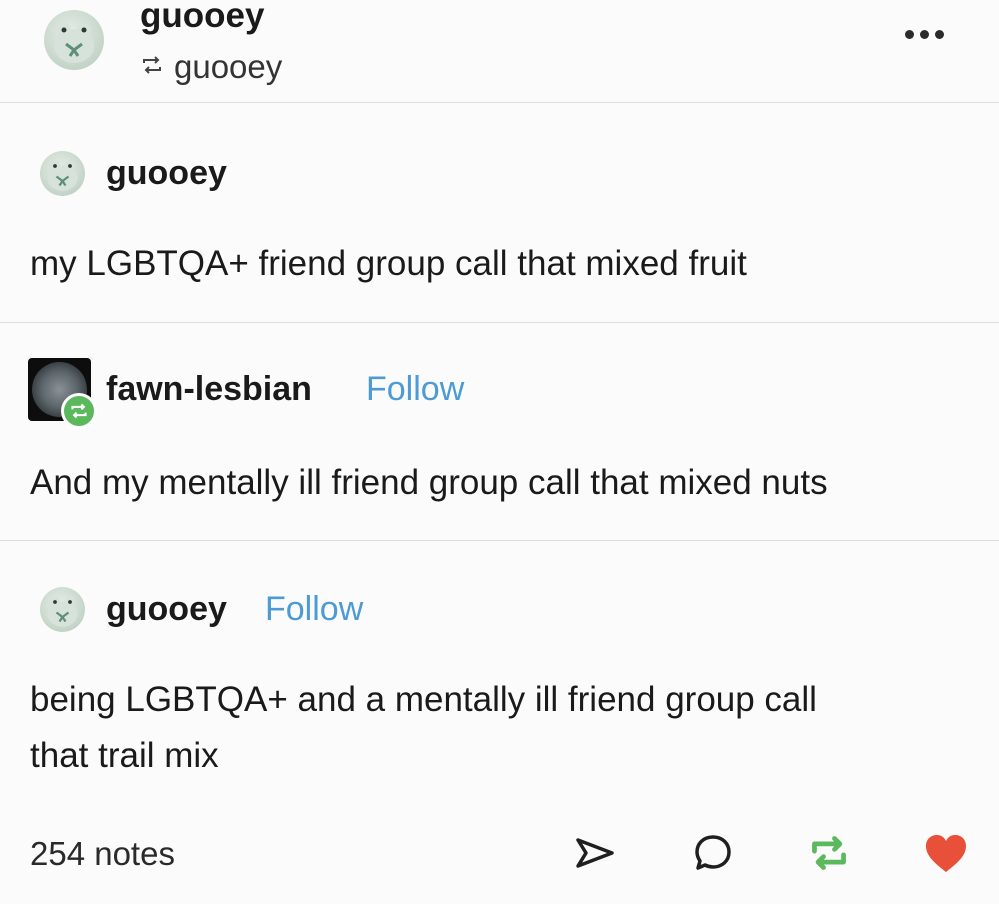 Image resolution: width=999 pixels, height=904 pixels. Describe the element at coordinates (595, 853) in the screenshot. I see `share-icon` at that location.